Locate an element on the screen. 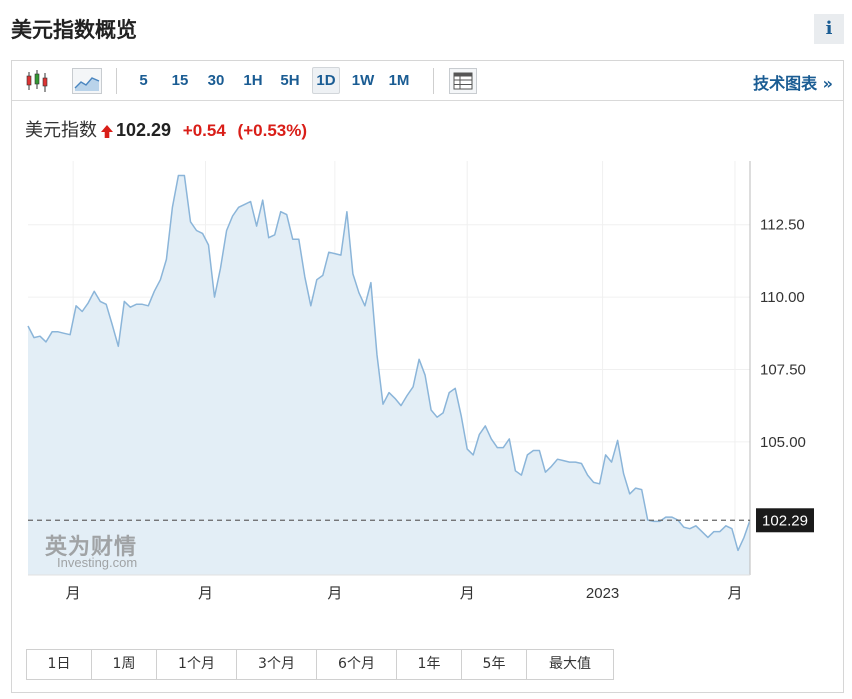 This screenshot has width=852, height=699. y-tick-label: 112.50 is located at coordinates (782, 225).